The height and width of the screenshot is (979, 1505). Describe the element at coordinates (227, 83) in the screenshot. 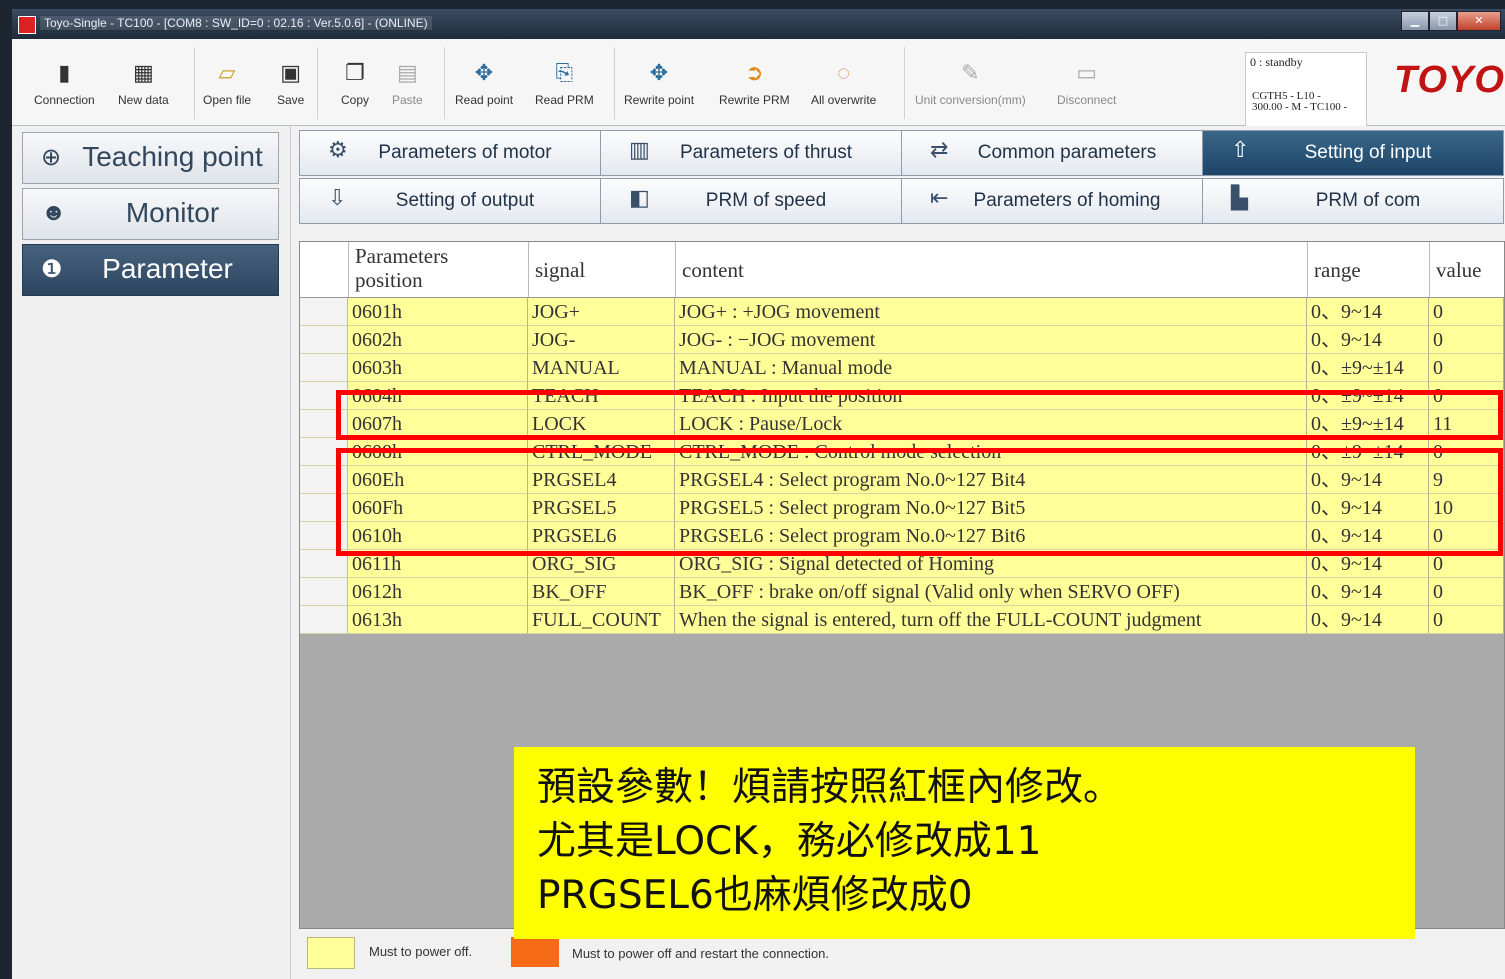

I see `open-file-button: ▱ Open file` at that location.